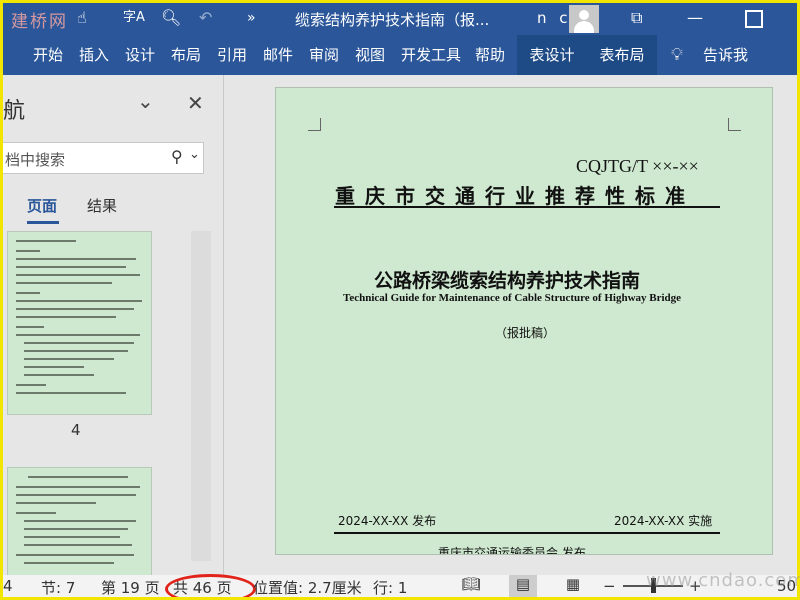 This screenshot has width=800, height=600. What do you see at coordinates (205, 18) in the screenshot?
I see `undo-icon: ↶` at bounding box center [205, 18].